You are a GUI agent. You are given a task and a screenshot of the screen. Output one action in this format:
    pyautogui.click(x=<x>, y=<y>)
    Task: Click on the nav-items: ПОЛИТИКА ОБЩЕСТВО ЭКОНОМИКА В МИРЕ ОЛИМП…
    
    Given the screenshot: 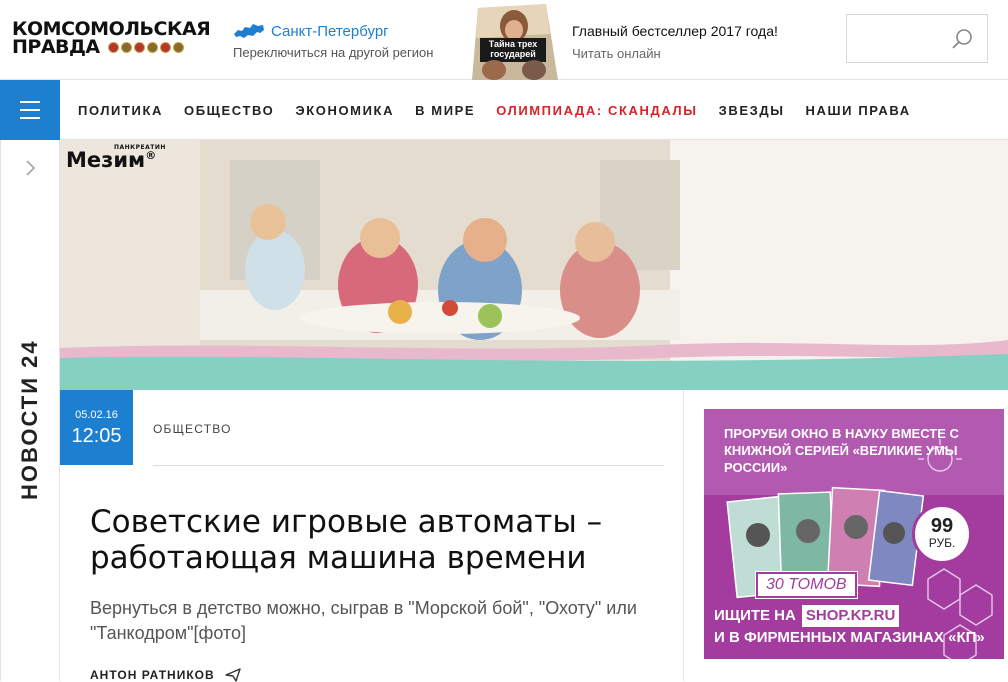 What is the action you would take?
    pyautogui.click(x=494, y=110)
    